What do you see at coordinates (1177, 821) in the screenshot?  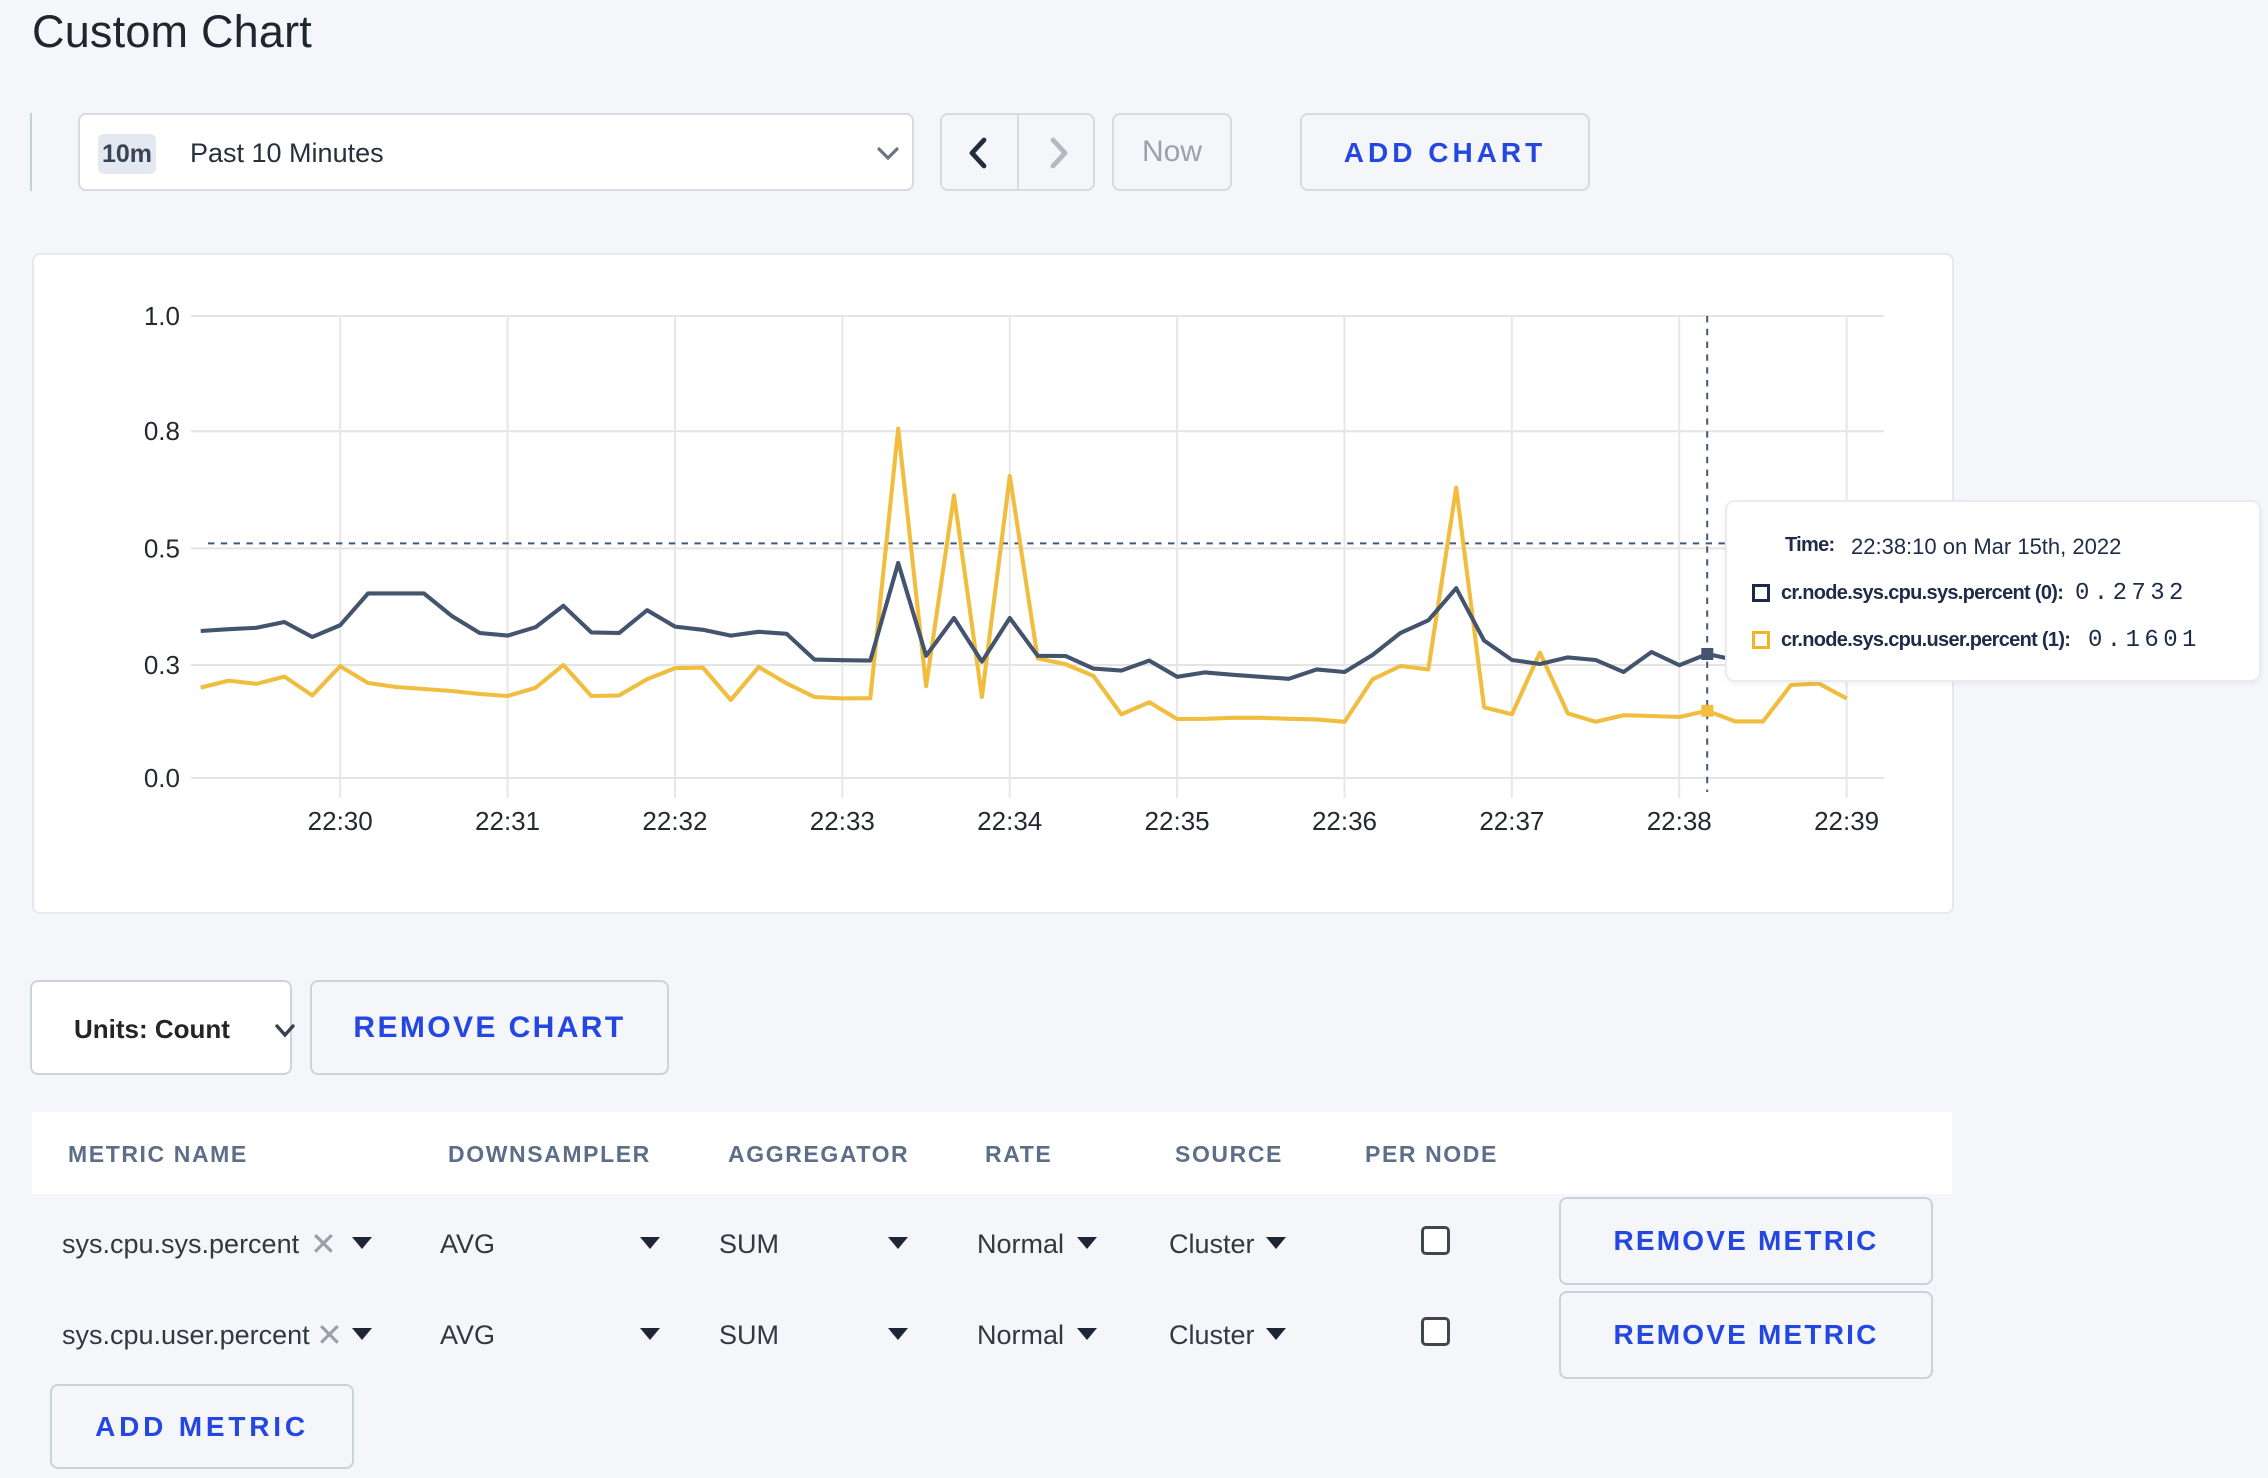 I see `svg-text: 22:35` at bounding box center [1177, 821].